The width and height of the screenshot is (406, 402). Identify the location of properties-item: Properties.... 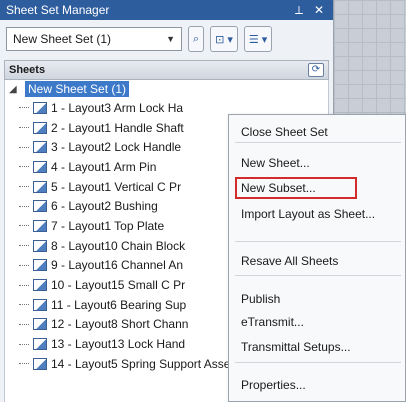
(317, 385).